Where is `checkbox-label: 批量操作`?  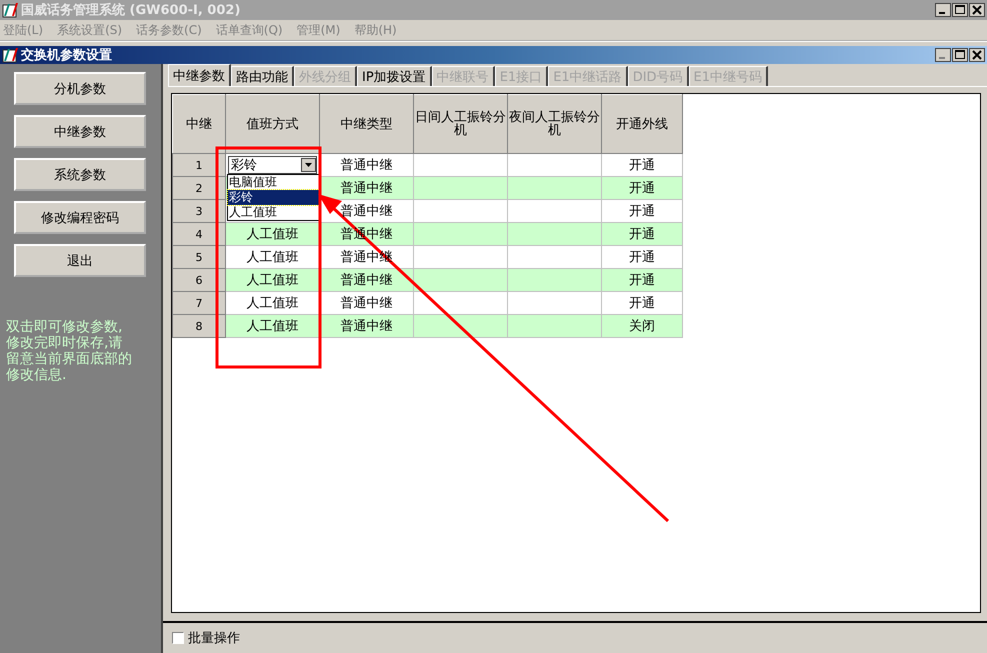 checkbox-label: 批量操作 is located at coordinates (214, 638).